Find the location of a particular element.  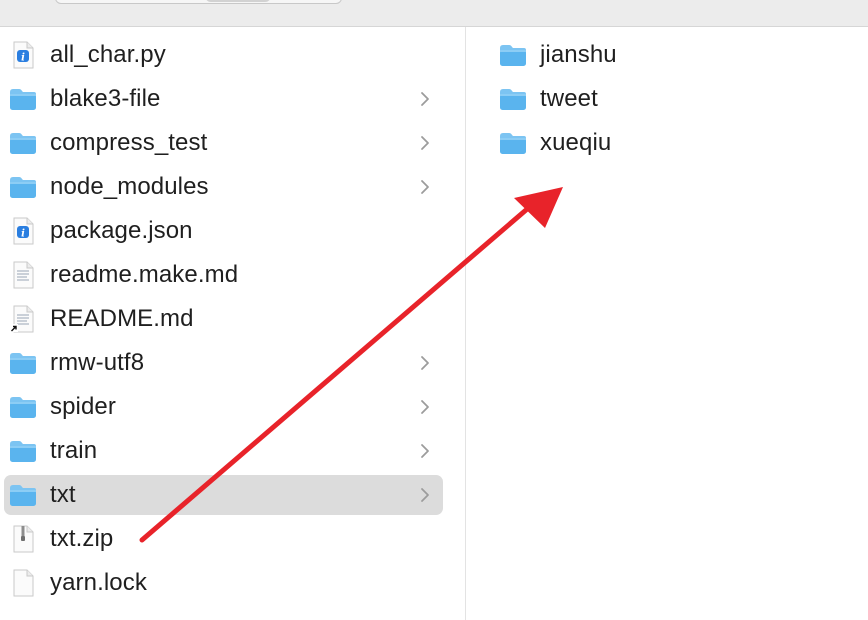

list-item: tweet is located at coordinates (673, 99).